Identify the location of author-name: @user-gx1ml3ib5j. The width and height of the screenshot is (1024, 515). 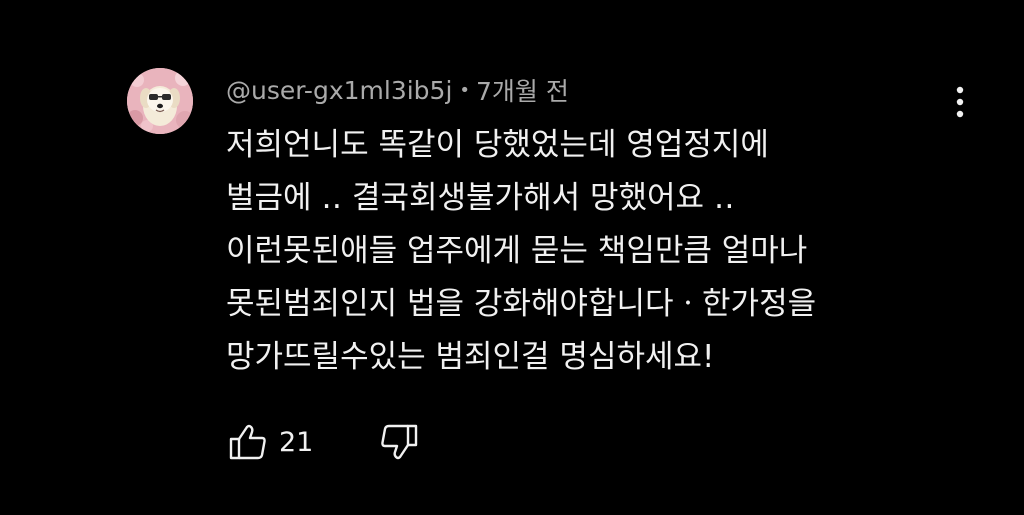
(339, 90).